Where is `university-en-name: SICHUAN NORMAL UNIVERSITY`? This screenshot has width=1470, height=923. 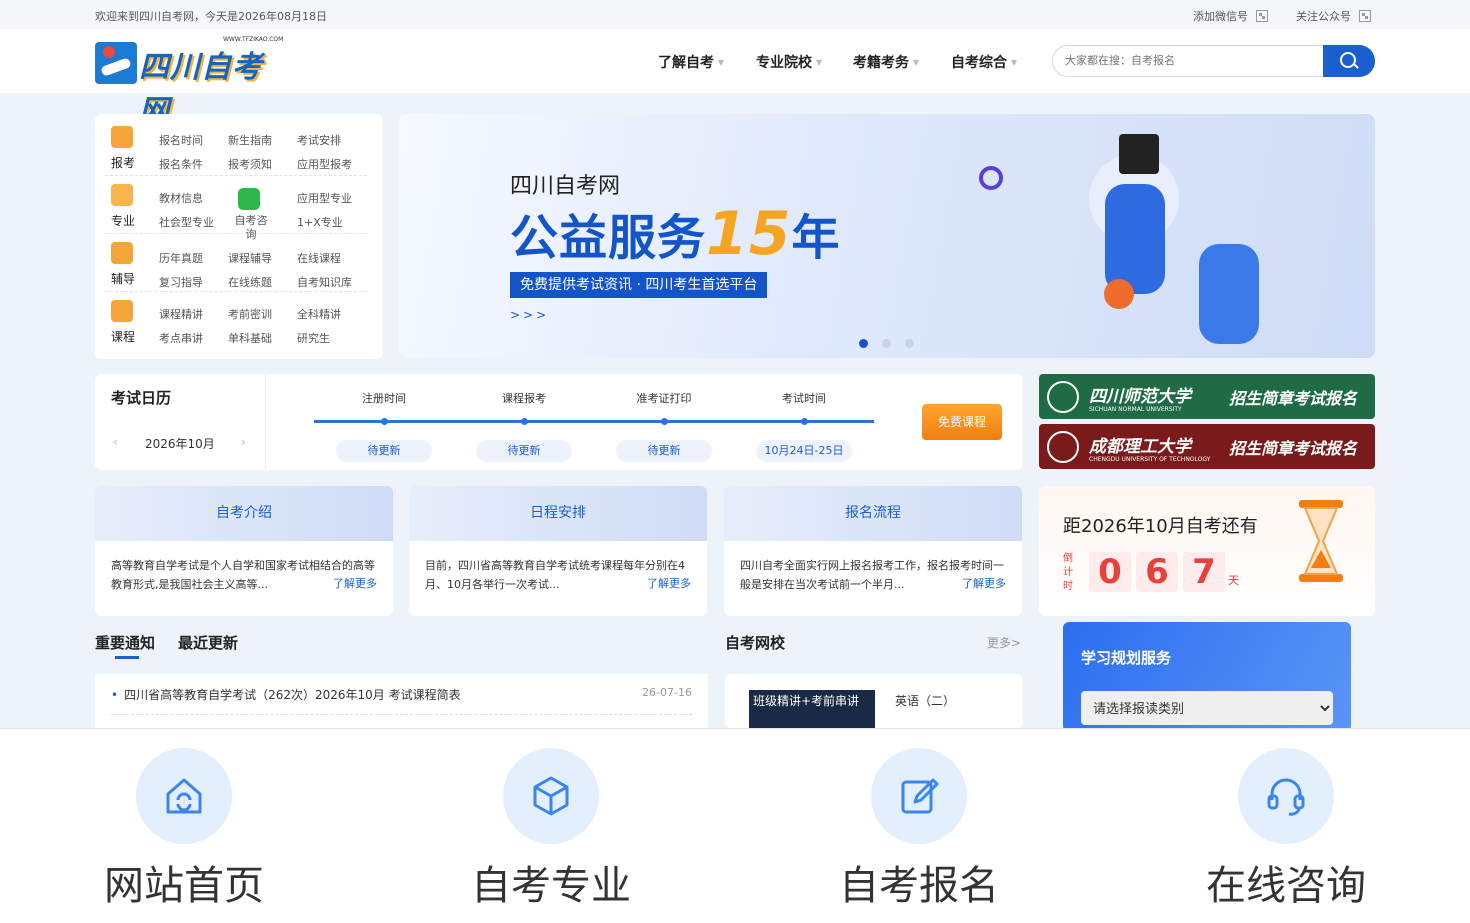 university-en-name: SICHUAN NORMAL UNIVERSITY is located at coordinates (1135, 409).